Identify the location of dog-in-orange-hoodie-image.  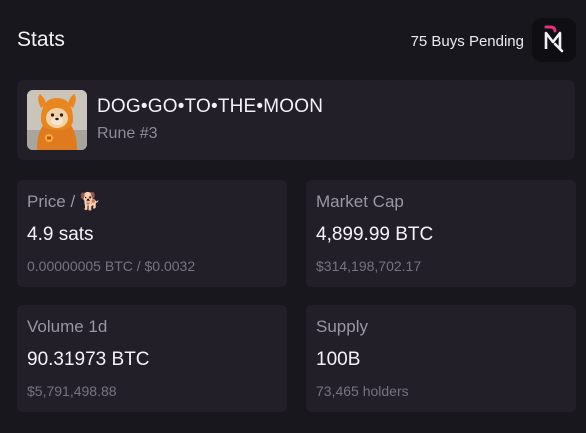
(57, 120).